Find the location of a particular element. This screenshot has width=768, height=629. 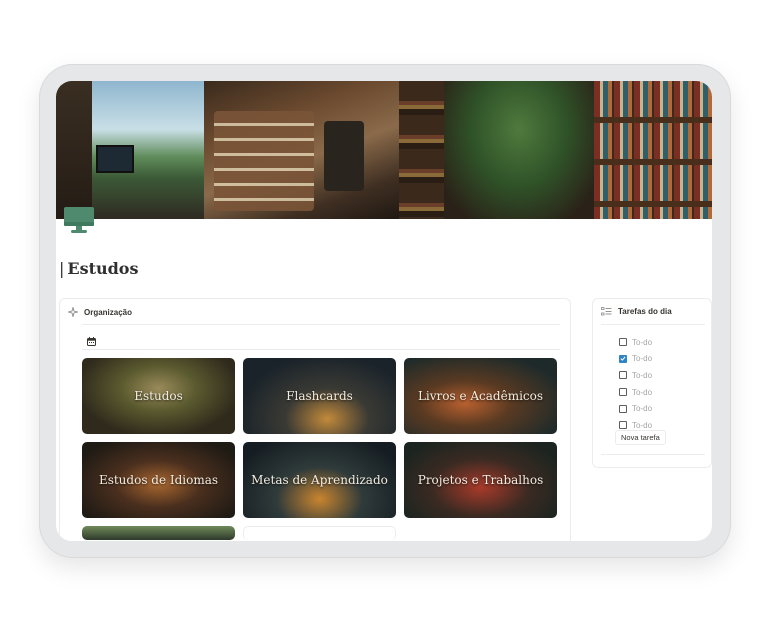

card-title: Estudos de Idiomas is located at coordinates (158, 479).